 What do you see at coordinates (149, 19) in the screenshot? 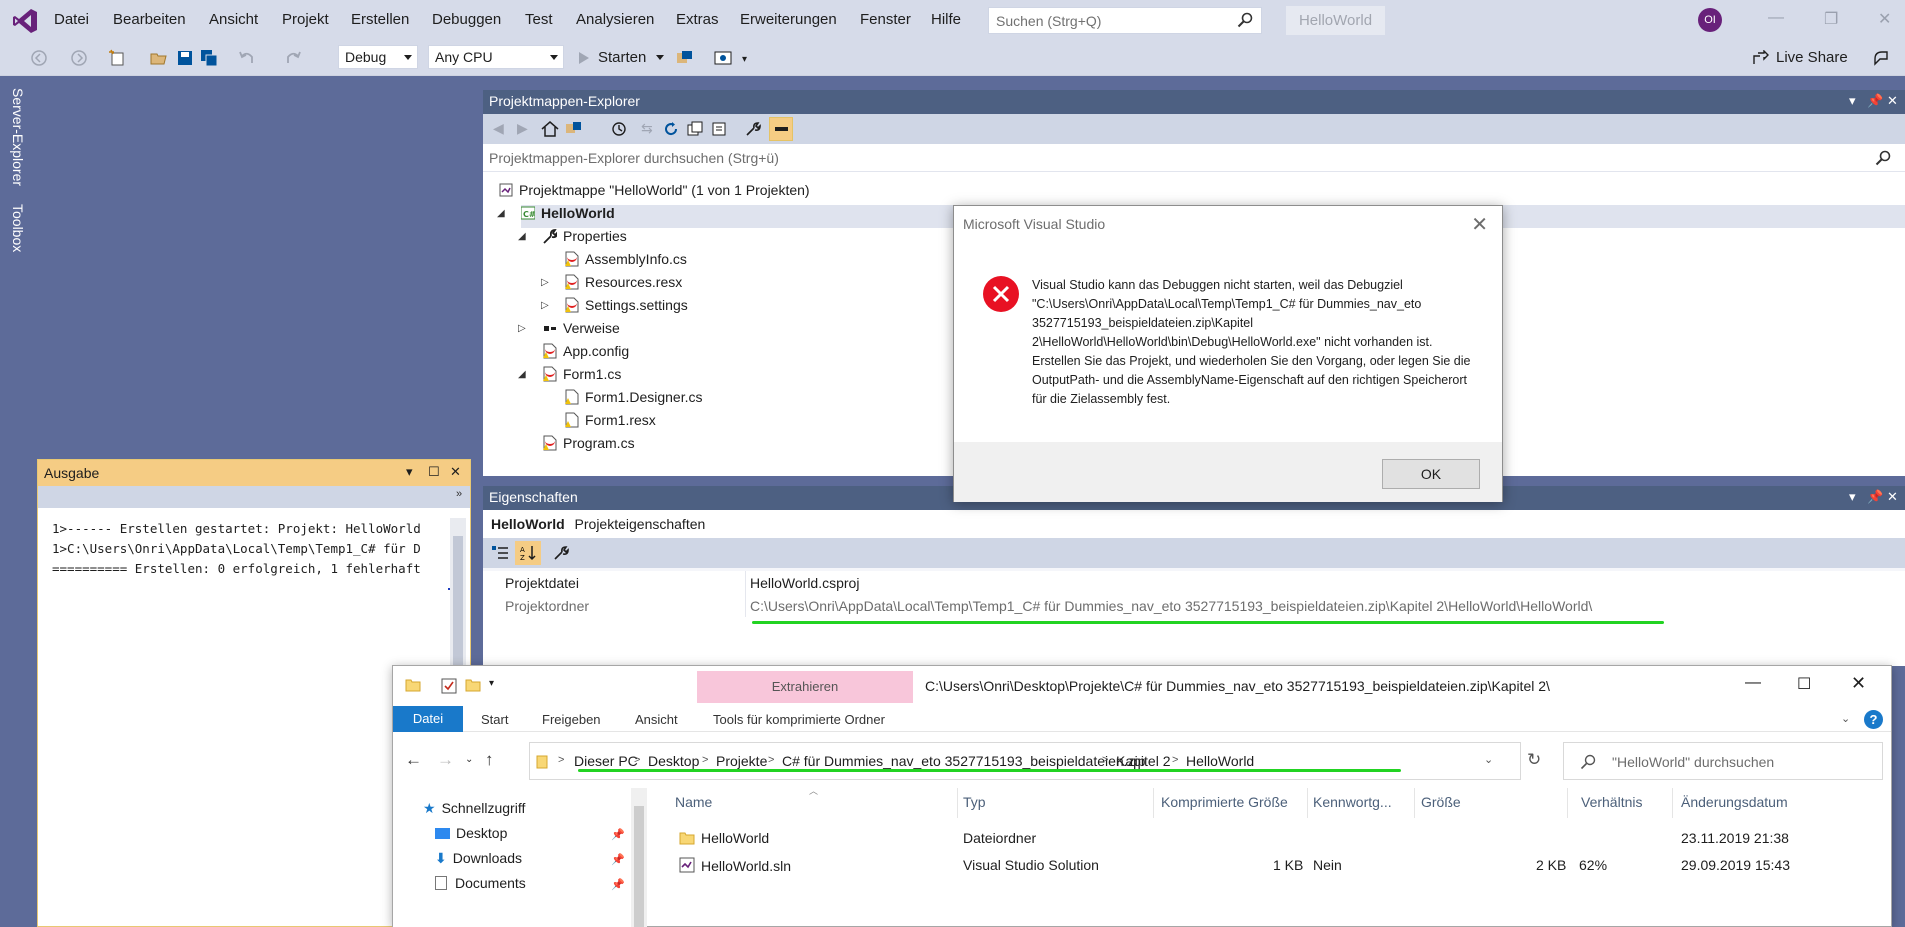
I see `menu-bearbeiten: Bearbeiten` at bounding box center [149, 19].